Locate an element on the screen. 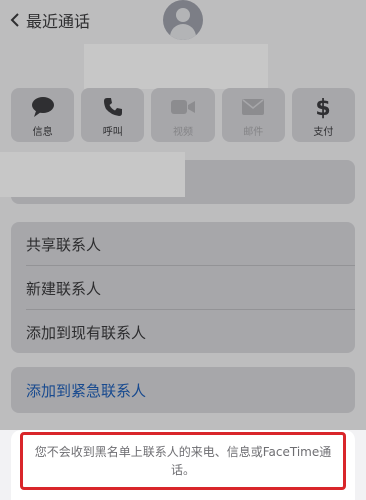  action-mail-label: 邮件 is located at coordinates (253, 132).